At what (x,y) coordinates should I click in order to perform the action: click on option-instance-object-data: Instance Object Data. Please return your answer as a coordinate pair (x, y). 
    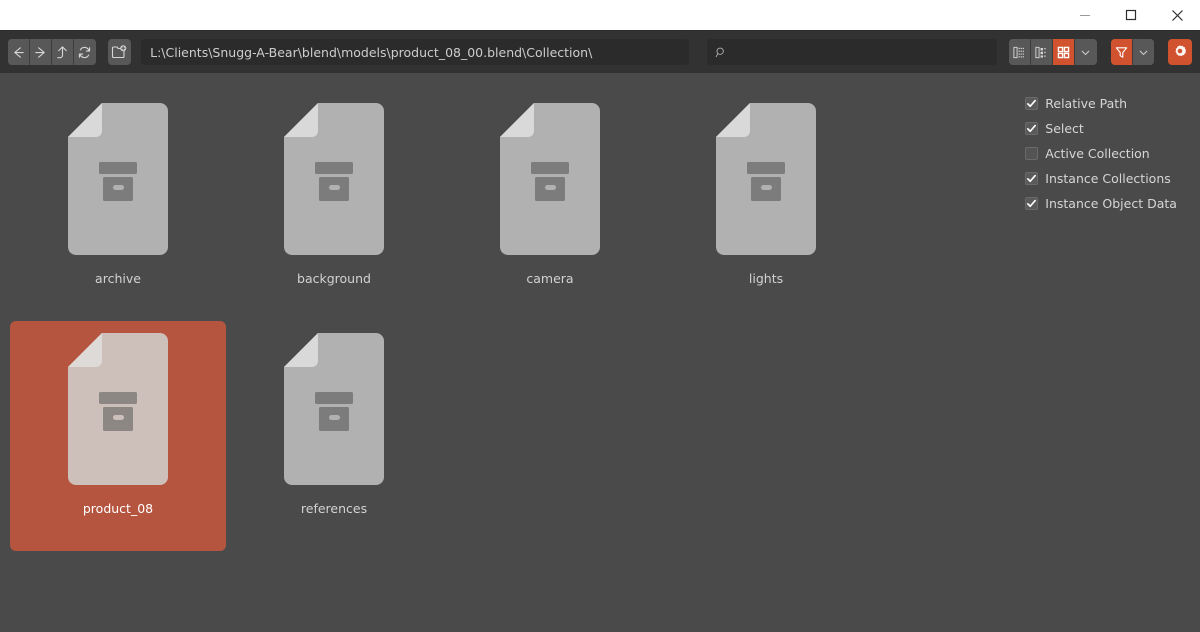
    Looking at the image, I should click on (1112, 203).